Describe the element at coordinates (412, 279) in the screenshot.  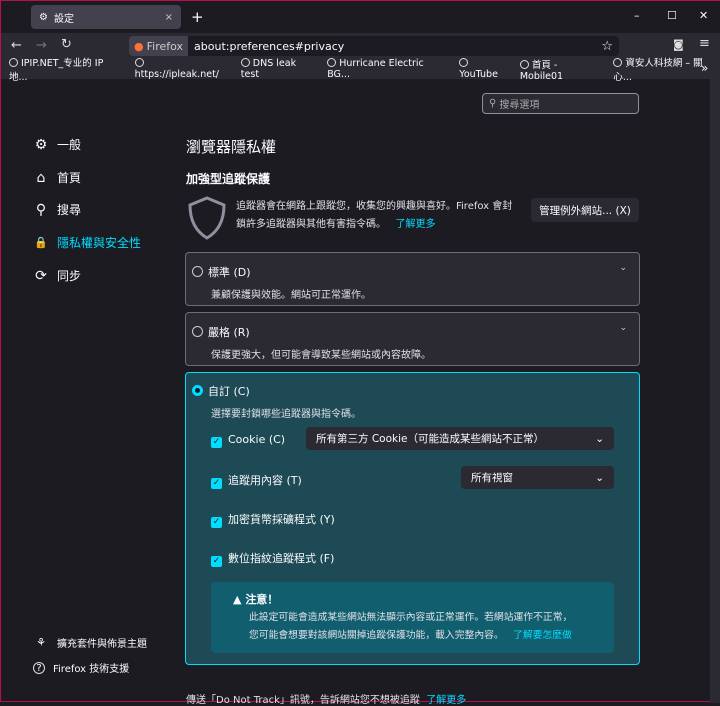
I see `standard-option-card: 標準 (D) ⌄ 兼顧保護與效能。網站可正常運作。` at that location.